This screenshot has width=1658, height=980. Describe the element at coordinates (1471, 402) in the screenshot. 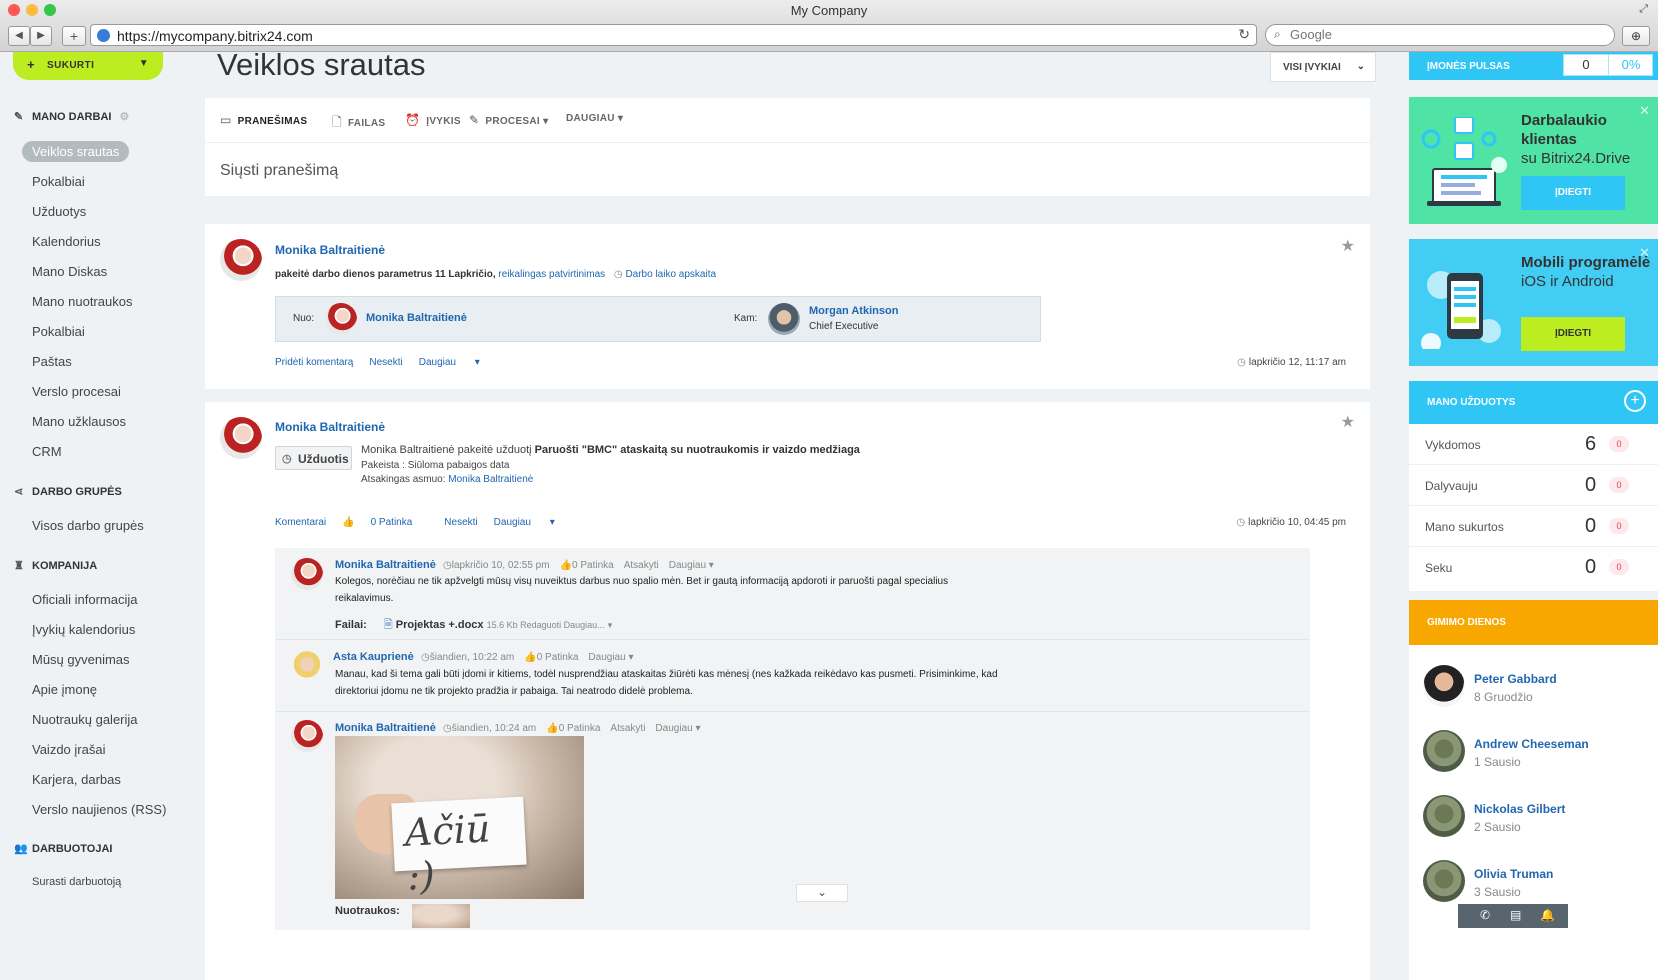

I see `tasks-title: MANO UŽDUOTYS` at that location.